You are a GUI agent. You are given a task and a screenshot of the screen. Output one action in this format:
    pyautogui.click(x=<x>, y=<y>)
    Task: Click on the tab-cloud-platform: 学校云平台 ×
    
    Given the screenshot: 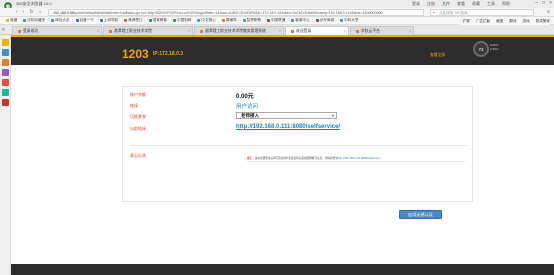 What is the action you would take?
    pyautogui.click(x=382, y=30)
    